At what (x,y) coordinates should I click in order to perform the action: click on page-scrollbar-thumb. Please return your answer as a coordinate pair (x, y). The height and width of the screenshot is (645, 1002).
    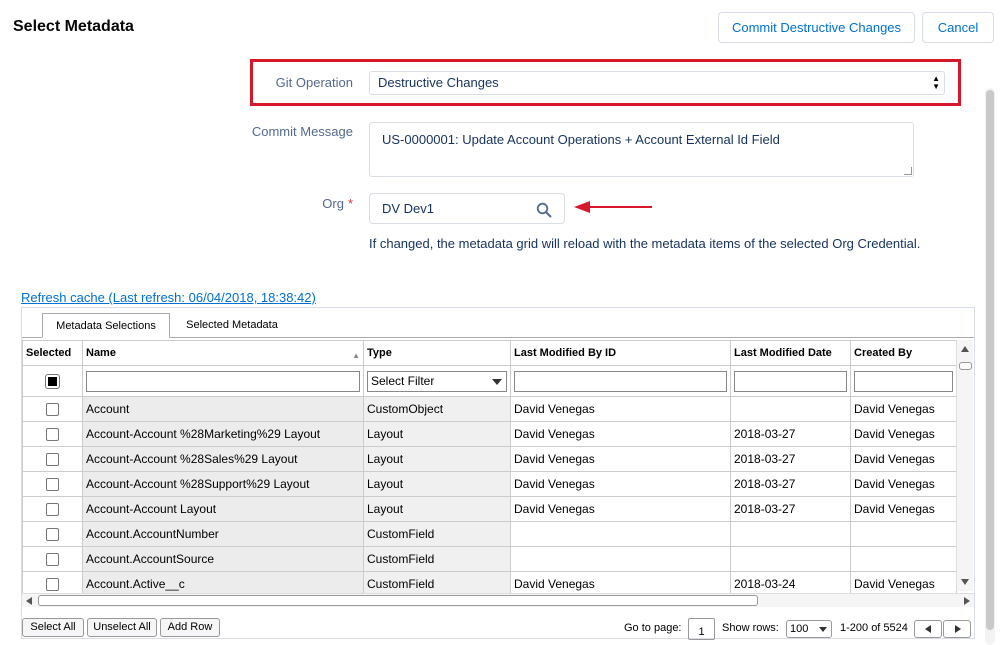
    Looking at the image, I should click on (990, 360).